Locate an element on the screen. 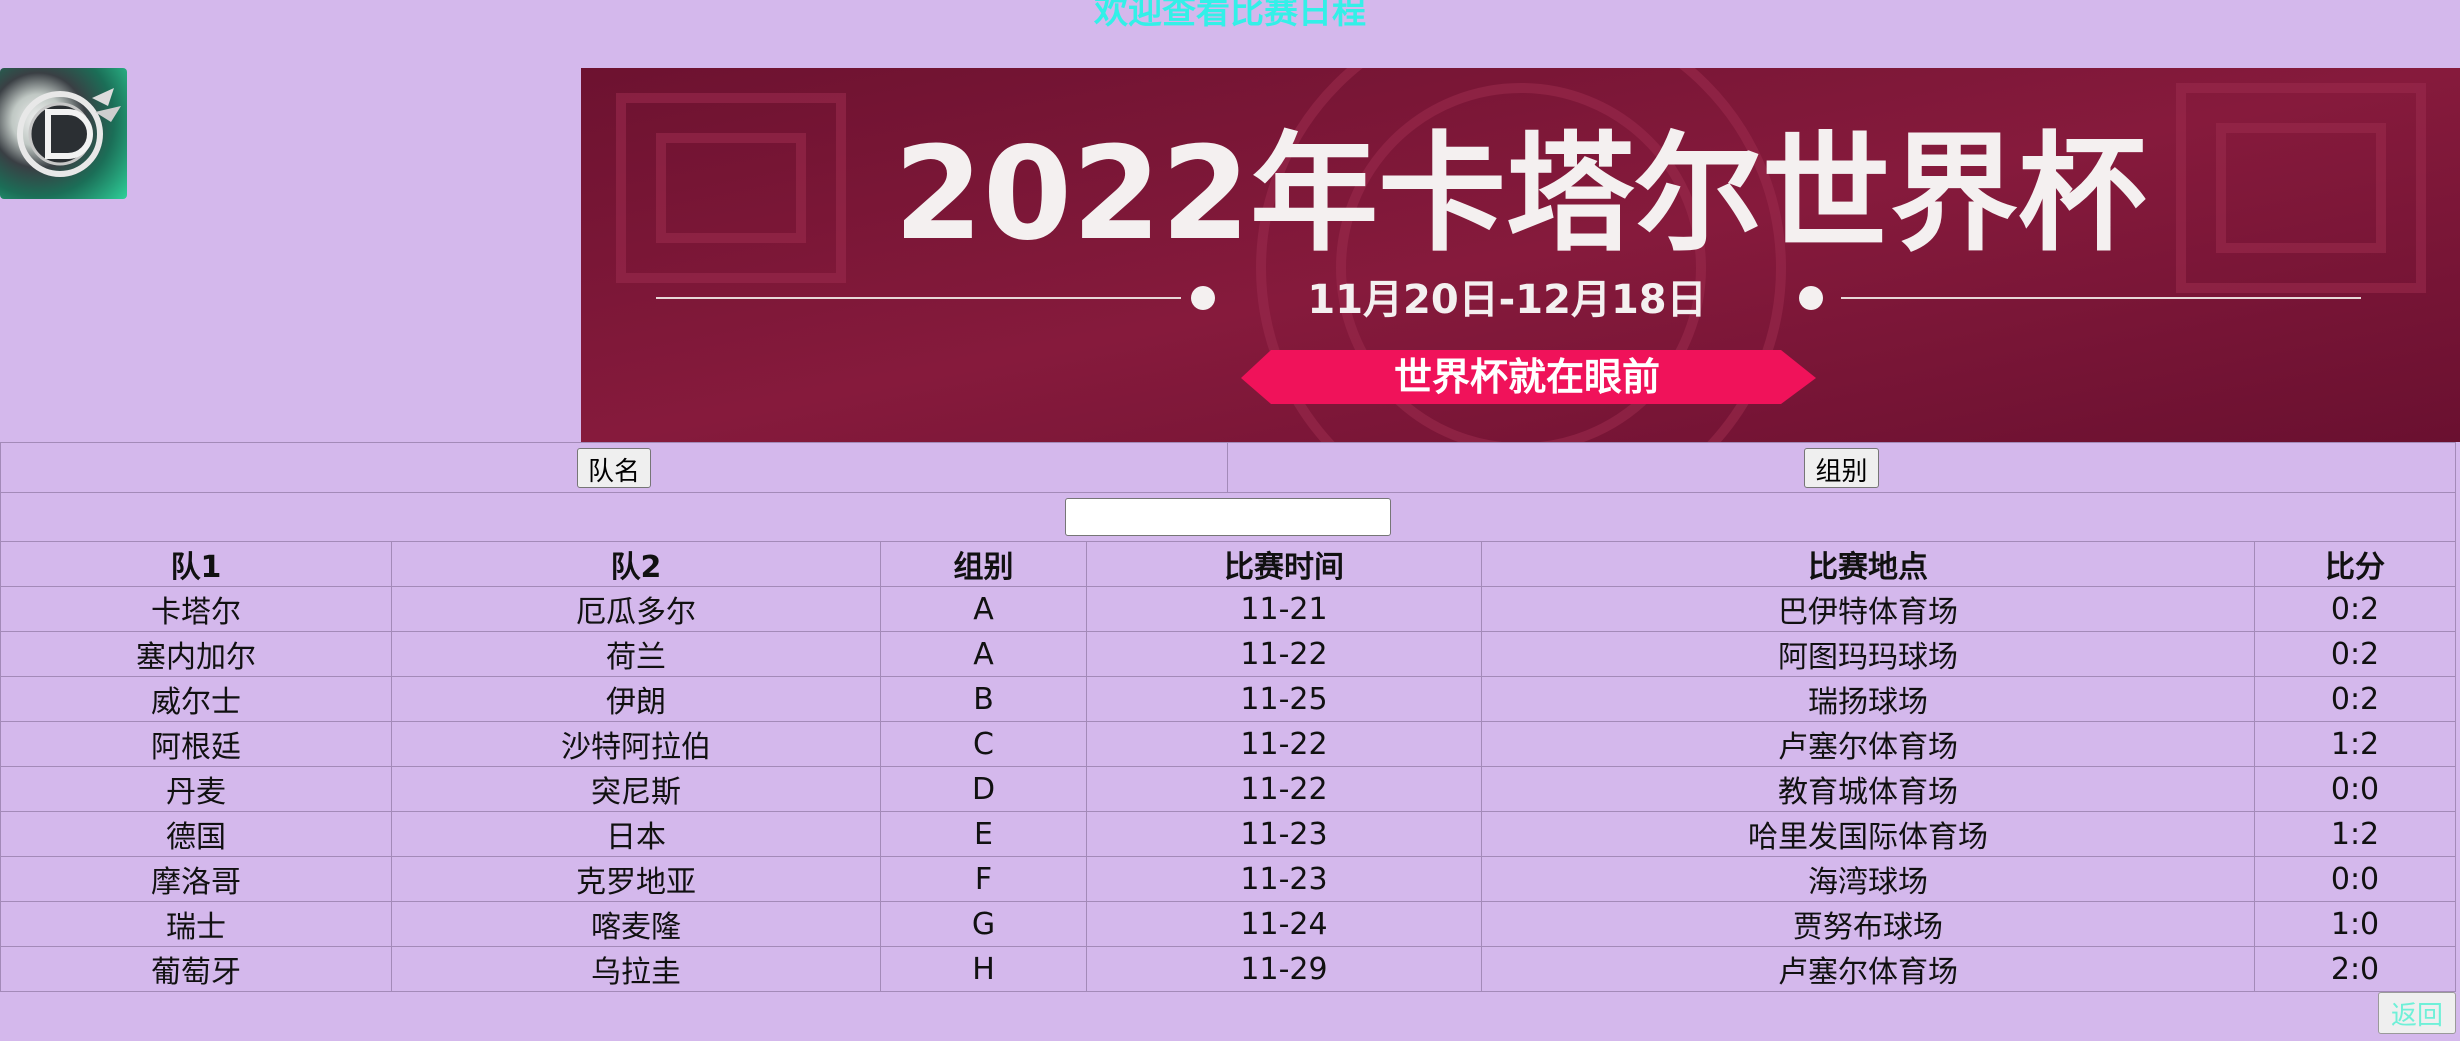 The image size is (2460, 1041). group-filter-cell: 组别 is located at coordinates (1841, 467).